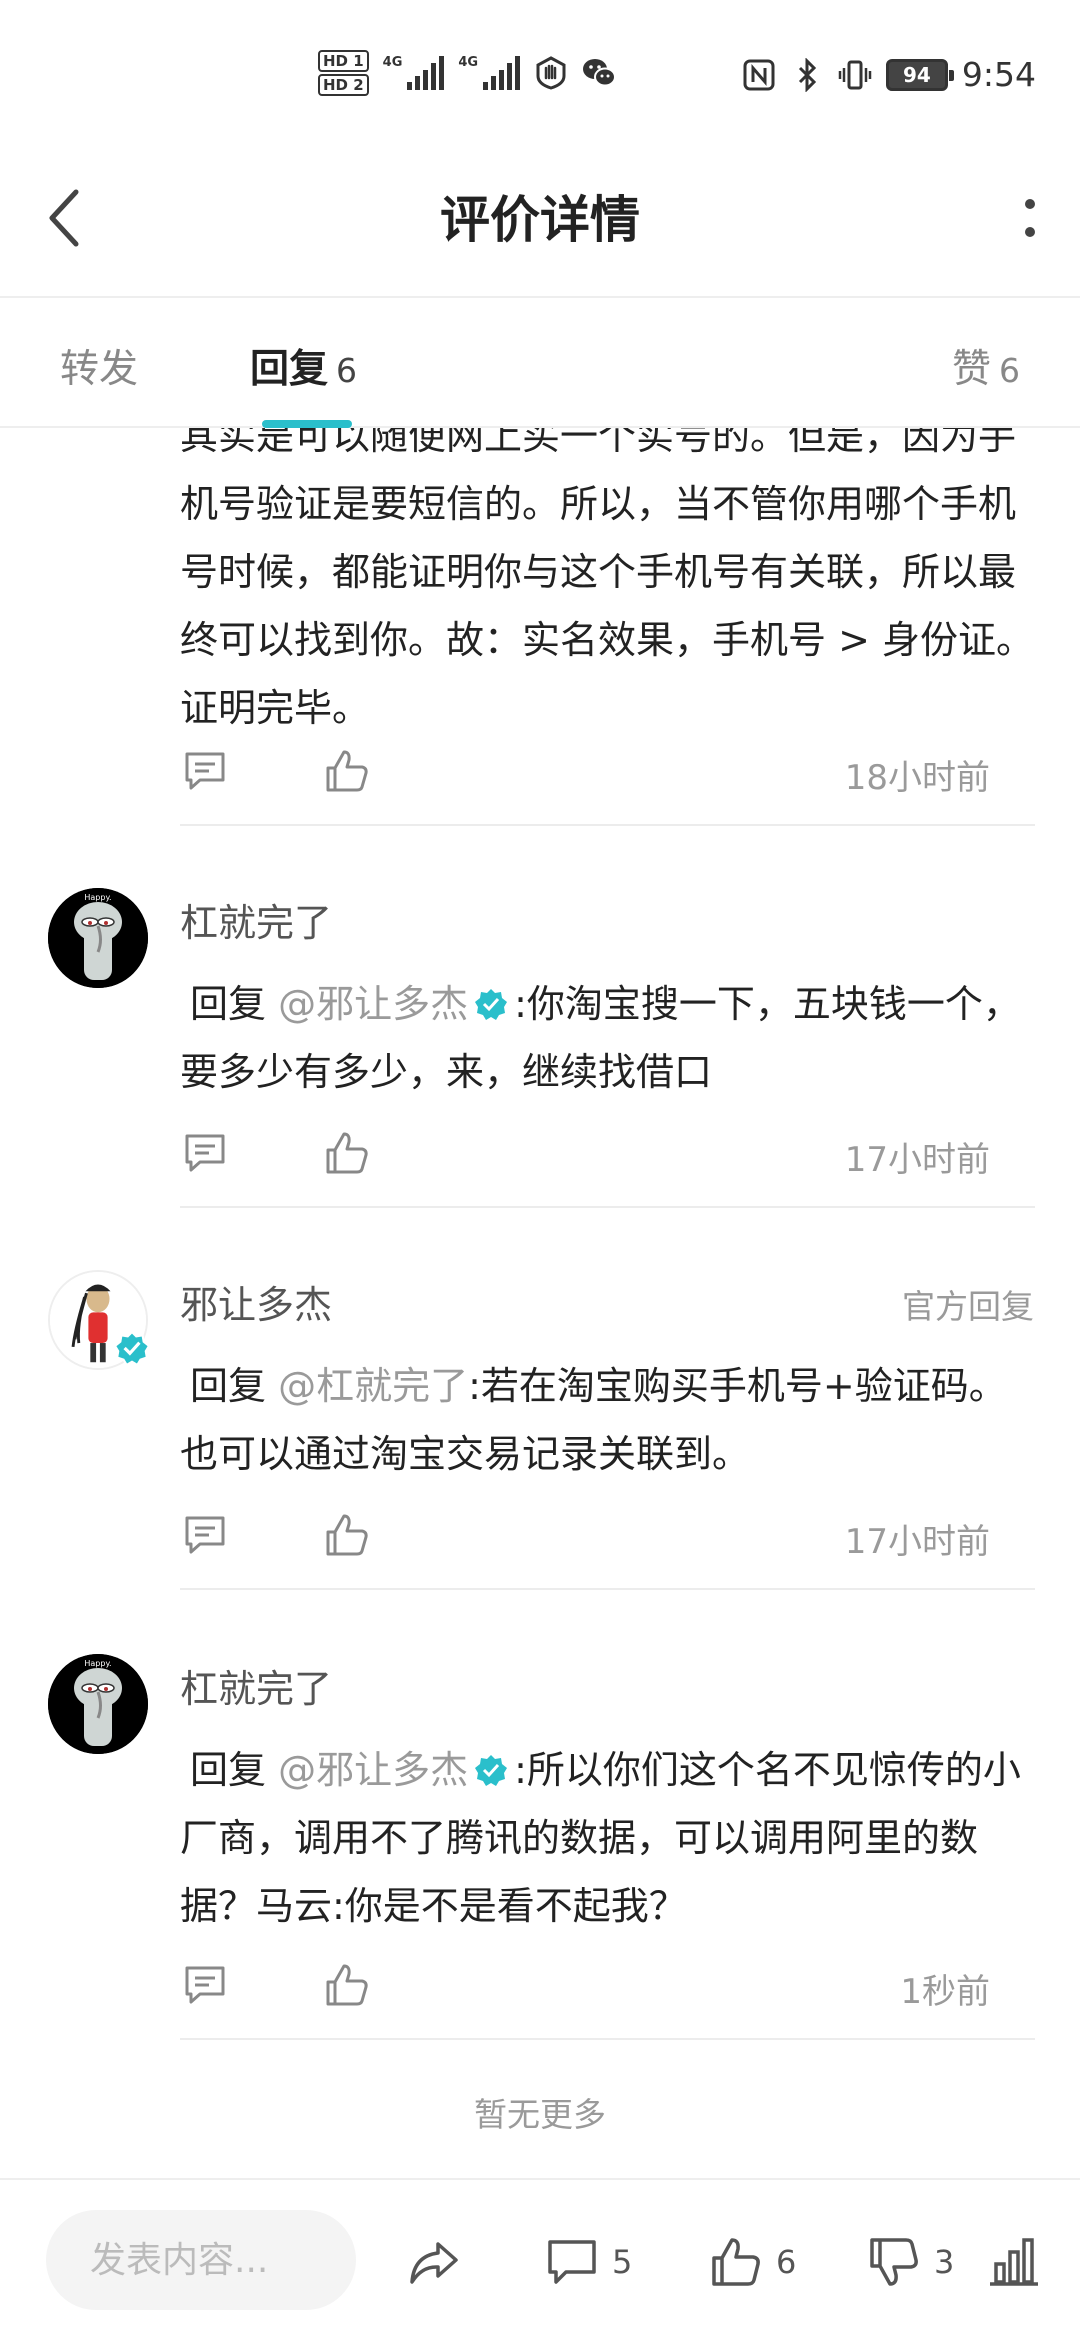  I want to click on tab-like-label: 赞, so click(971, 369).